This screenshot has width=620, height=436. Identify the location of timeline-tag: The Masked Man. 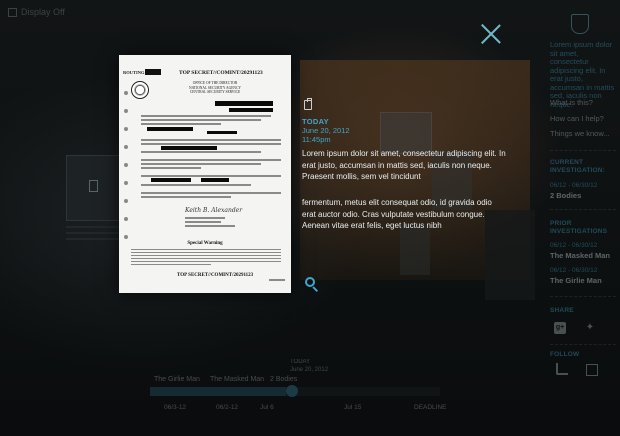
(237, 379).